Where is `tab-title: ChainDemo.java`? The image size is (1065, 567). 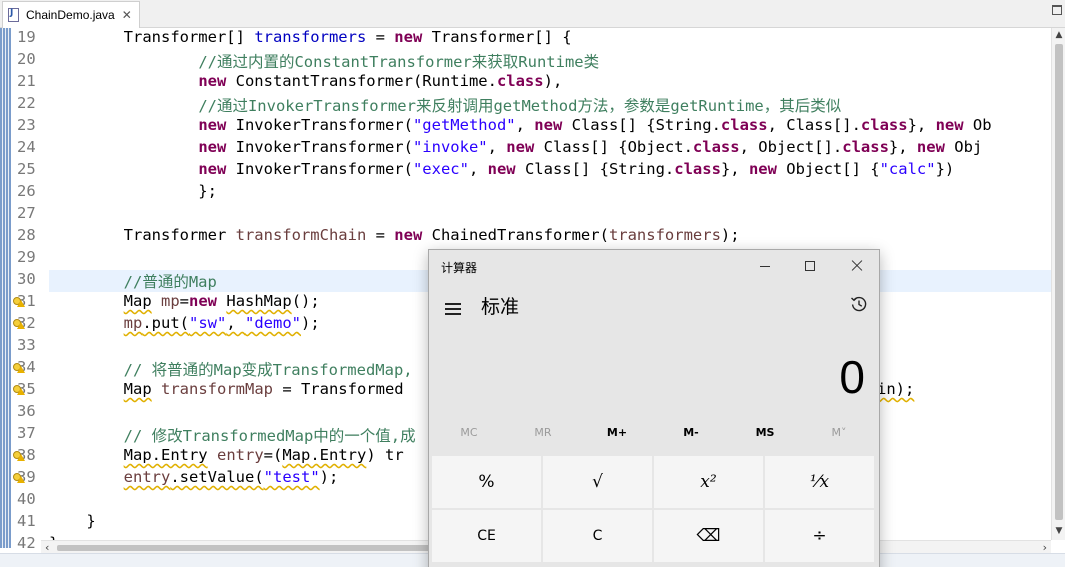
tab-title: ChainDemo.java is located at coordinates (70, 15).